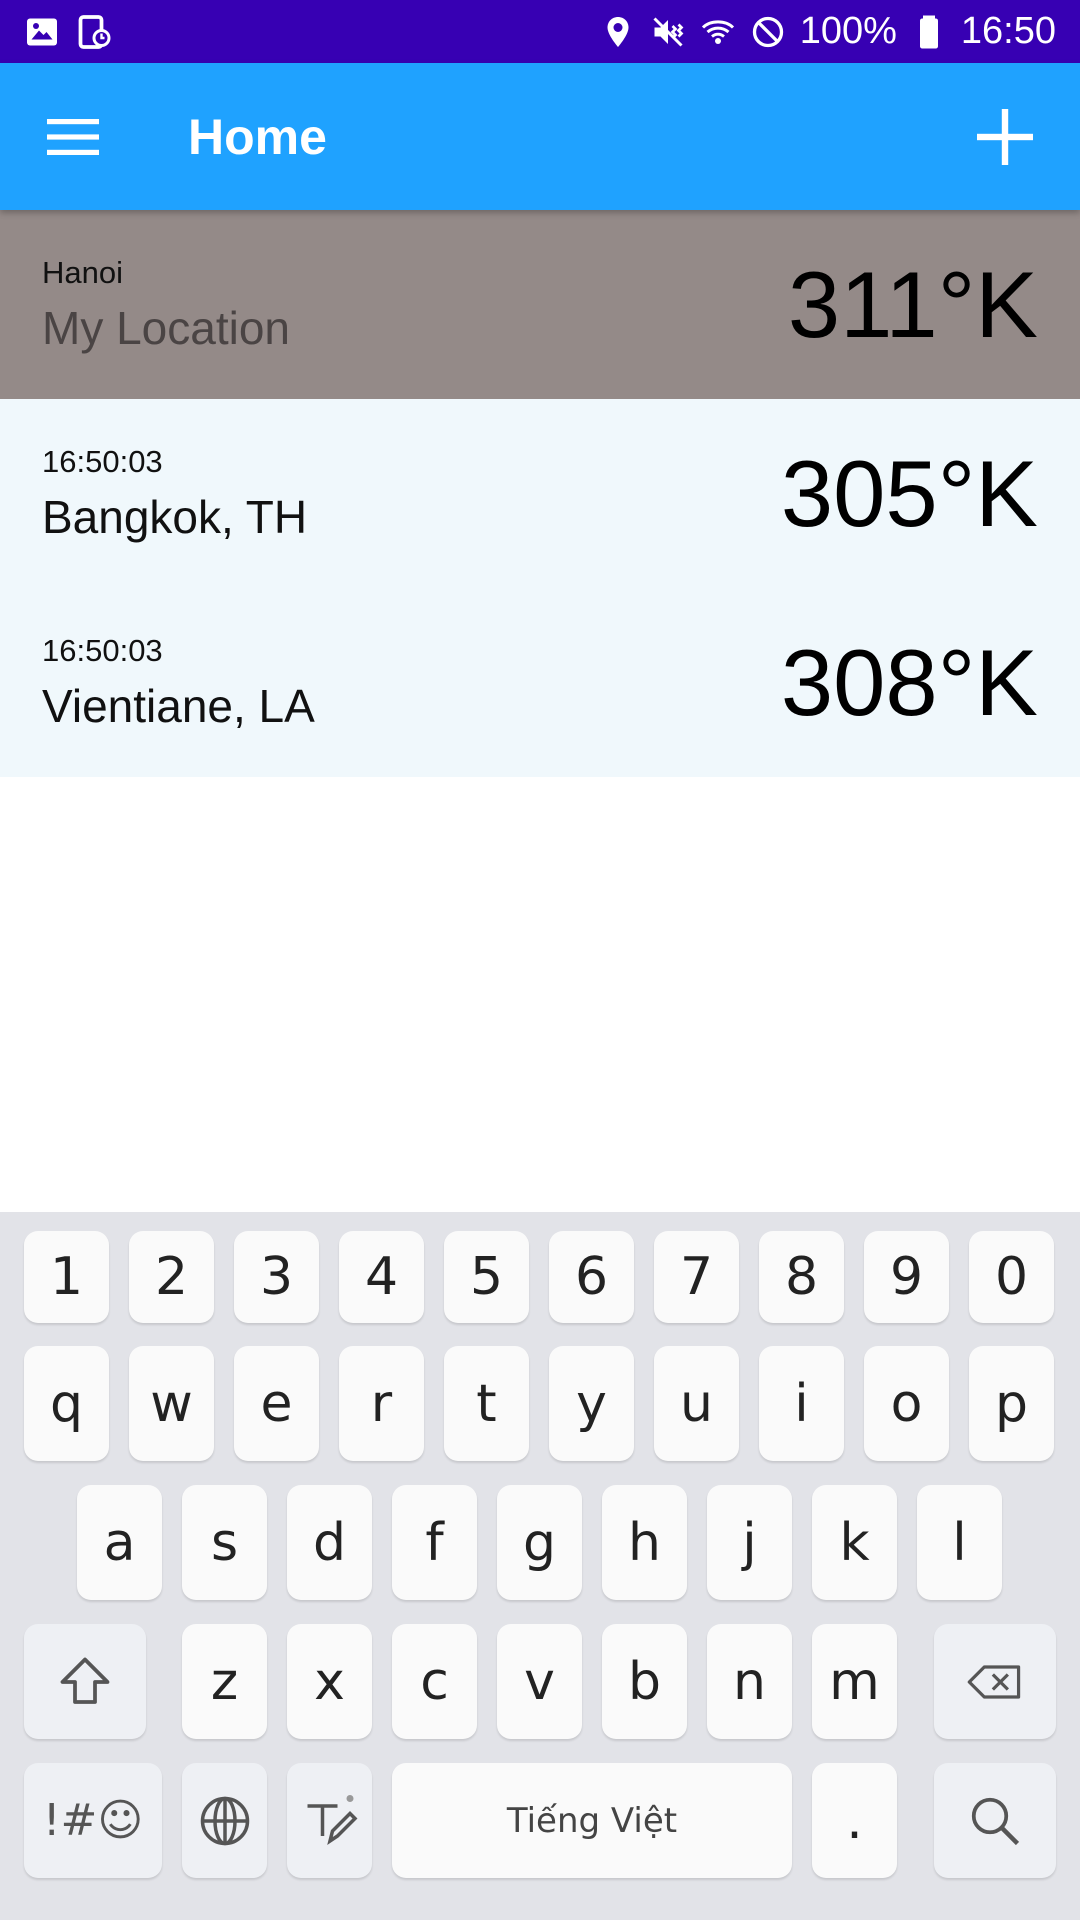 The image size is (1080, 1920). I want to click on key-label: 2, so click(171, 1277).